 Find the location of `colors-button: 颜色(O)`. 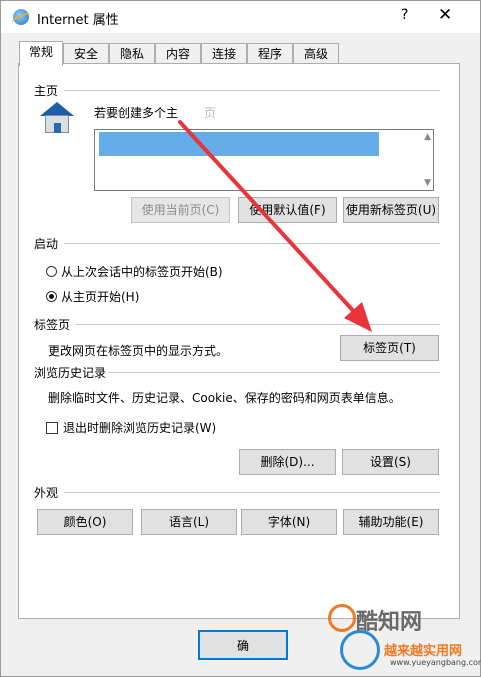

colors-button: 颜色(O) is located at coordinates (85, 522).